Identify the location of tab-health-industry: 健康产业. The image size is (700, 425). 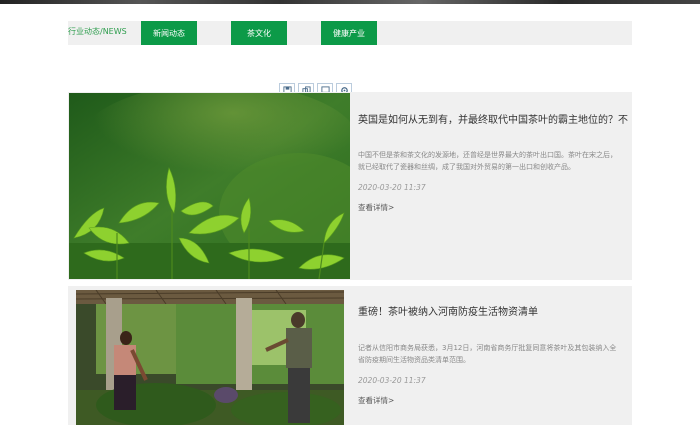
(349, 33).